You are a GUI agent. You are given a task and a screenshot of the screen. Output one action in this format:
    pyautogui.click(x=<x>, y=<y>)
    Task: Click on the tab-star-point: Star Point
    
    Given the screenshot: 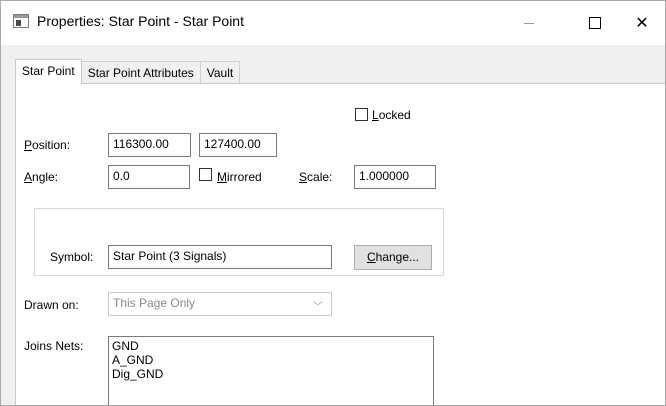 What is the action you would take?
    pyautogui.click(x=48, y=71)
    